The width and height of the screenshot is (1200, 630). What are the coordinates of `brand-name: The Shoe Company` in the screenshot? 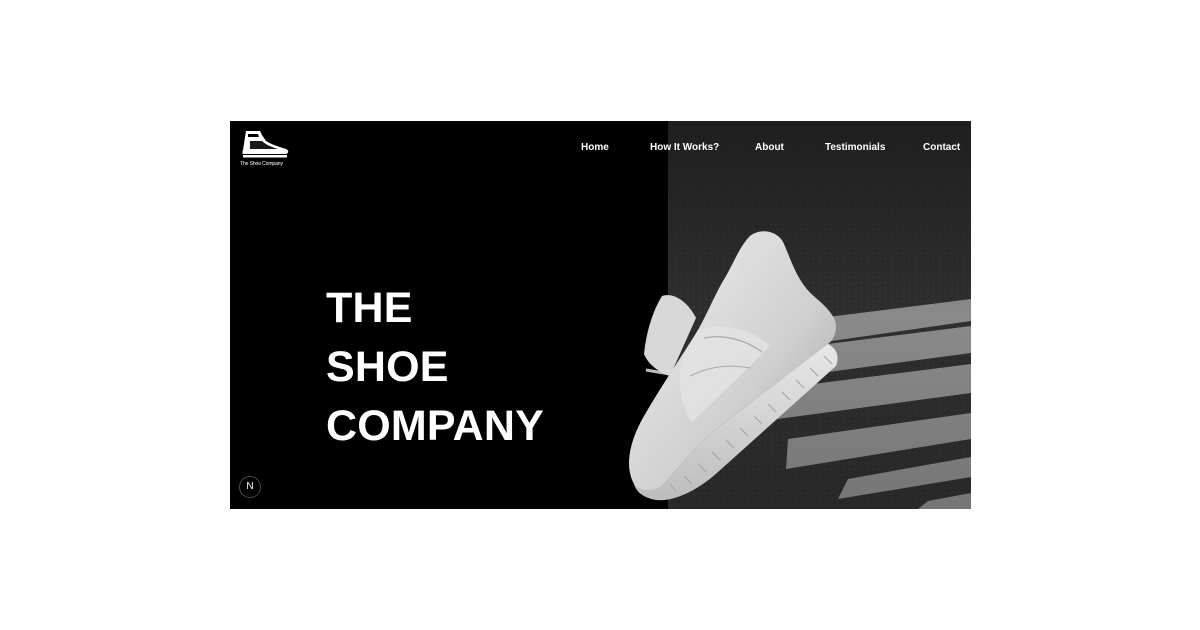 It's located at (261, 164).